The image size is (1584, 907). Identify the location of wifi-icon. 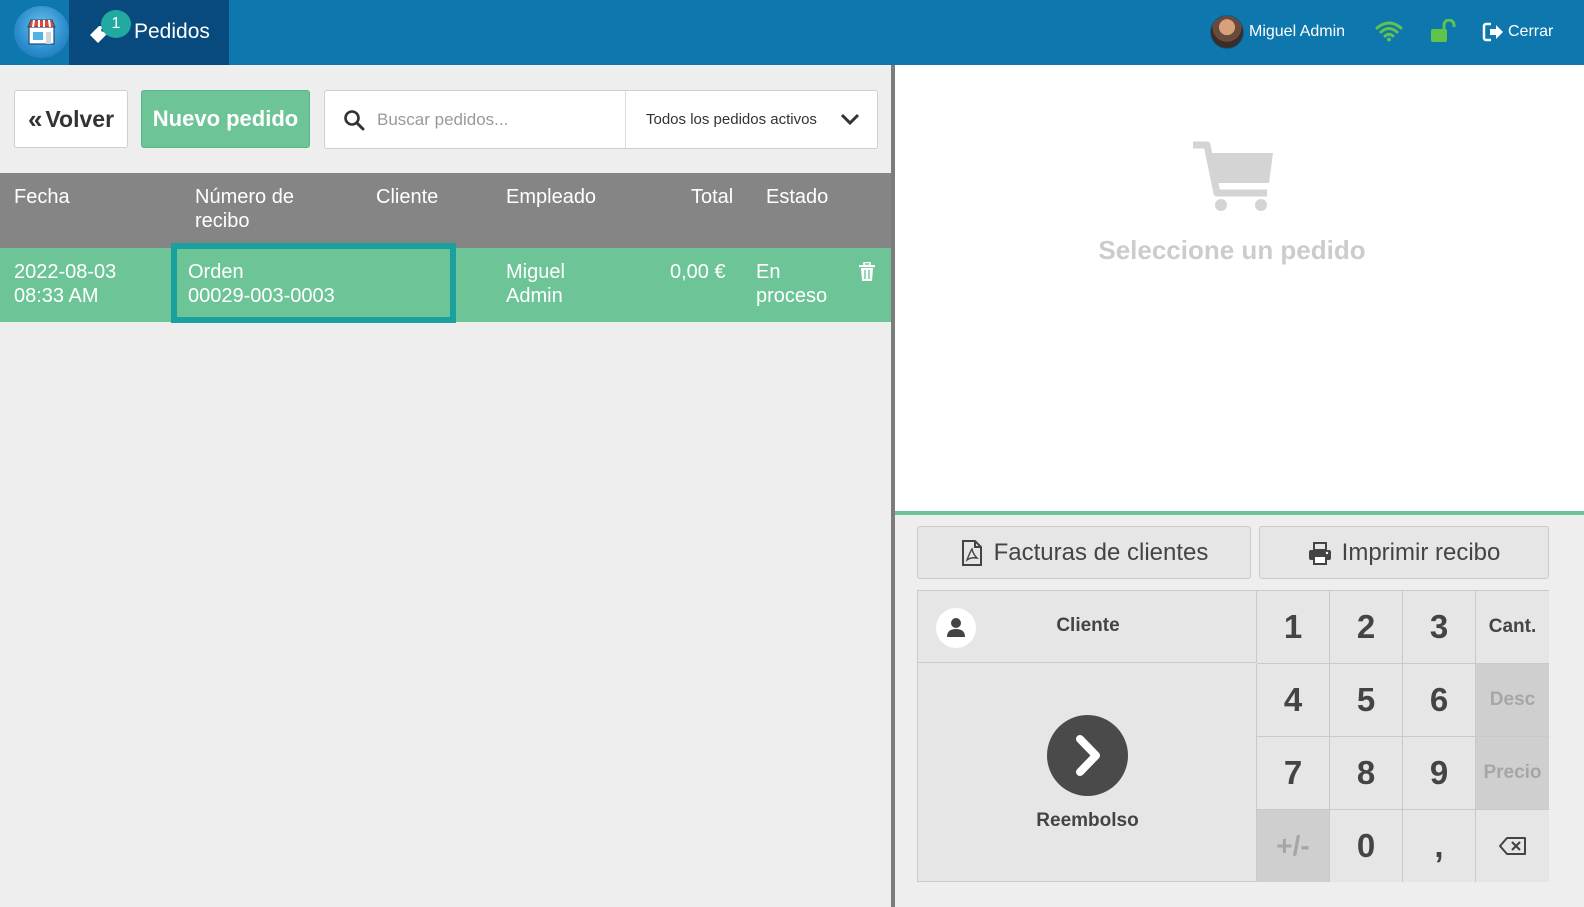
(1389, 31).